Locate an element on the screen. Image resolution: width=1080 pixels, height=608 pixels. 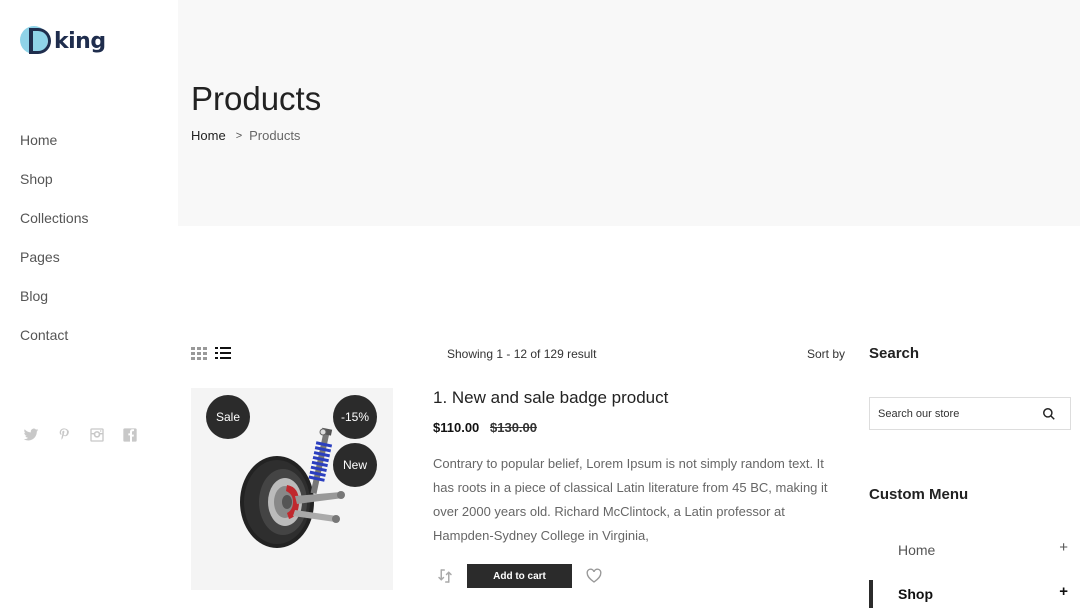
result-count: Showing 1 - 12 of 129 result is located at coordinates (522, 354).